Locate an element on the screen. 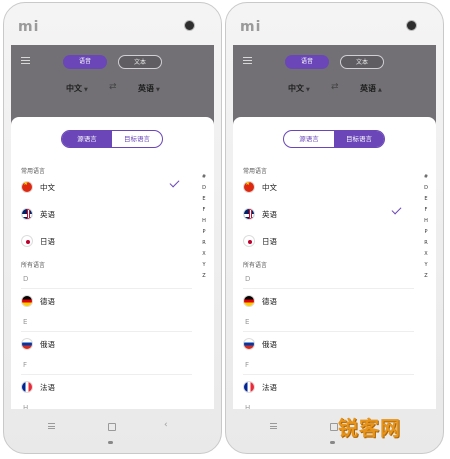 The height and width of the screenshot is (459, 450). dimmed-header: 语音 文本中文 ▼ ⇄ 英语 ▲ is located at coordinates (334, 85).